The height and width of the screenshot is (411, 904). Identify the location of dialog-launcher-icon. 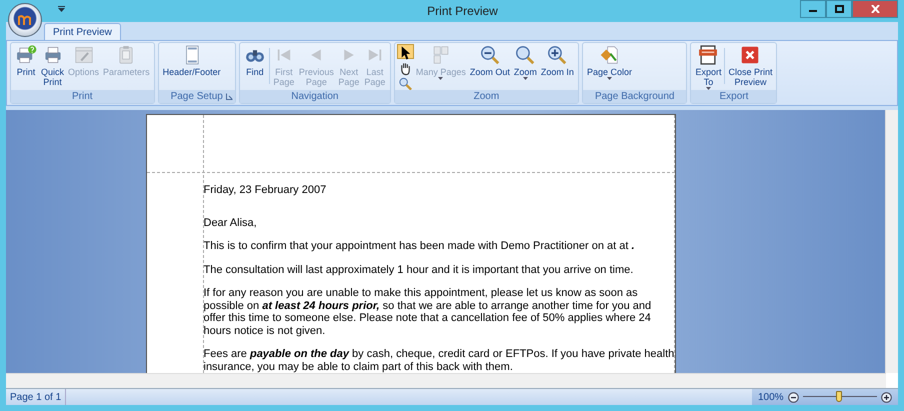
(229, 96).